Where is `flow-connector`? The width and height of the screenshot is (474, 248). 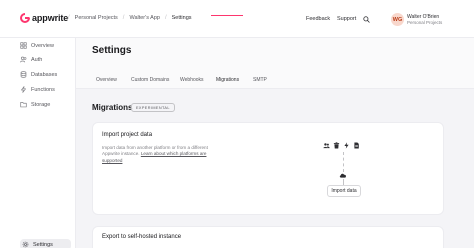 flow-connector is located at coordinates (343, 162).